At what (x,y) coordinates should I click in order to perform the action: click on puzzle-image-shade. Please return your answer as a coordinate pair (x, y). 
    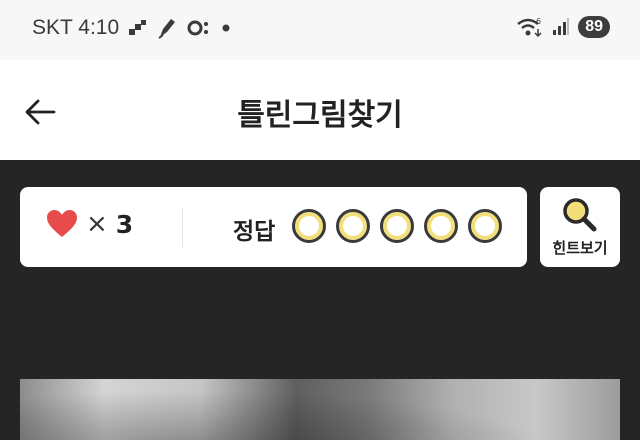
    Looking at the image, I should click on (320, 409).